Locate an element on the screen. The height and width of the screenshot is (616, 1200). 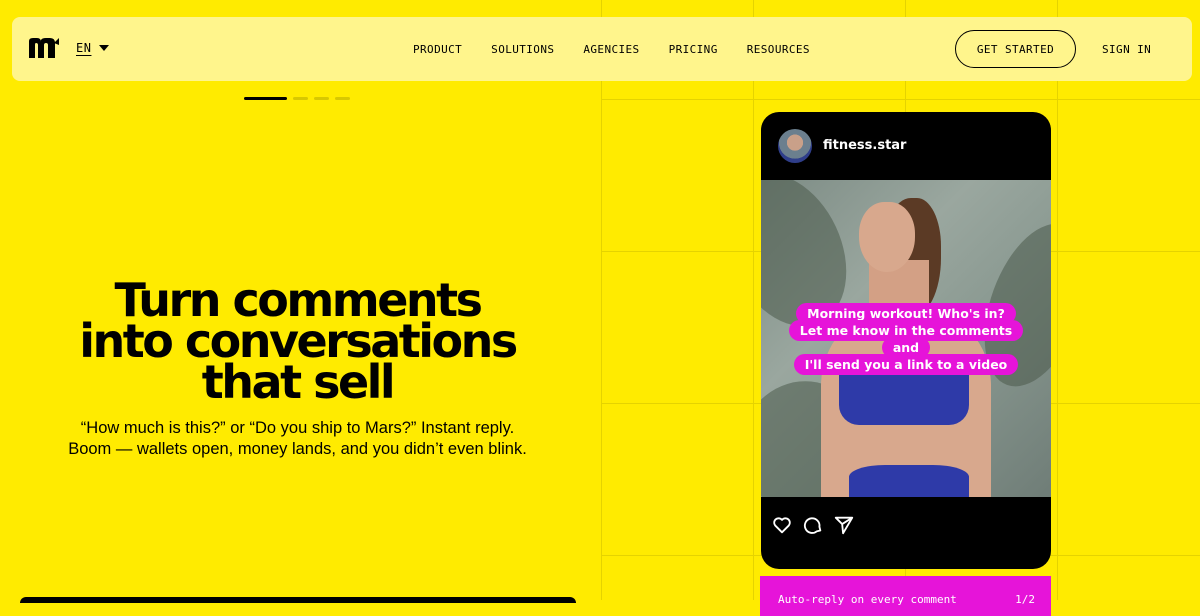
avatar is located at coordinates (795, 146).